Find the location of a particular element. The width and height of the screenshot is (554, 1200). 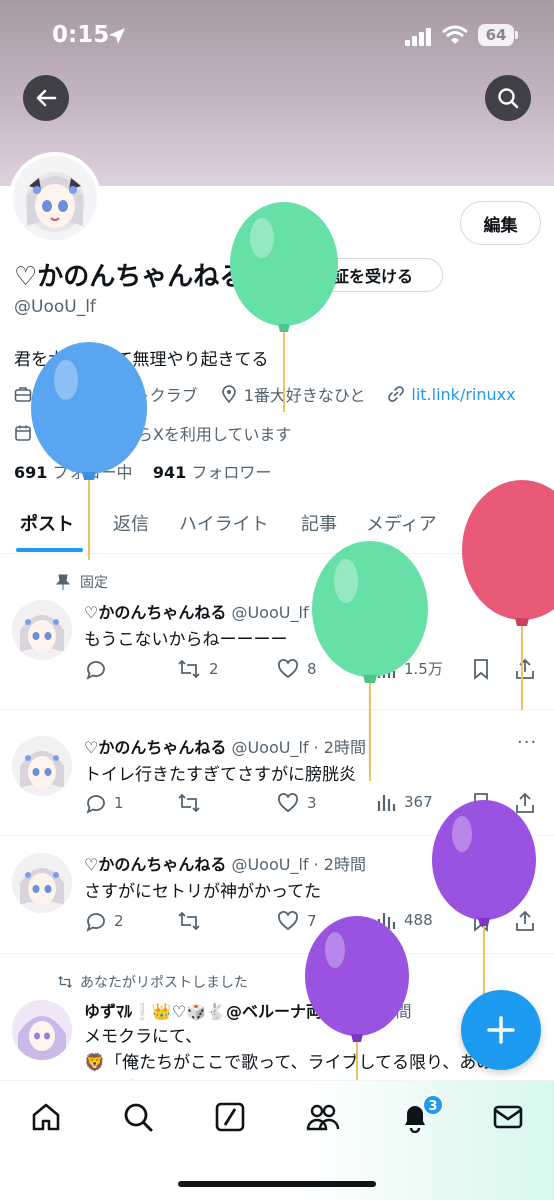

tab-media: メディア is located at coordinates (401, 523).